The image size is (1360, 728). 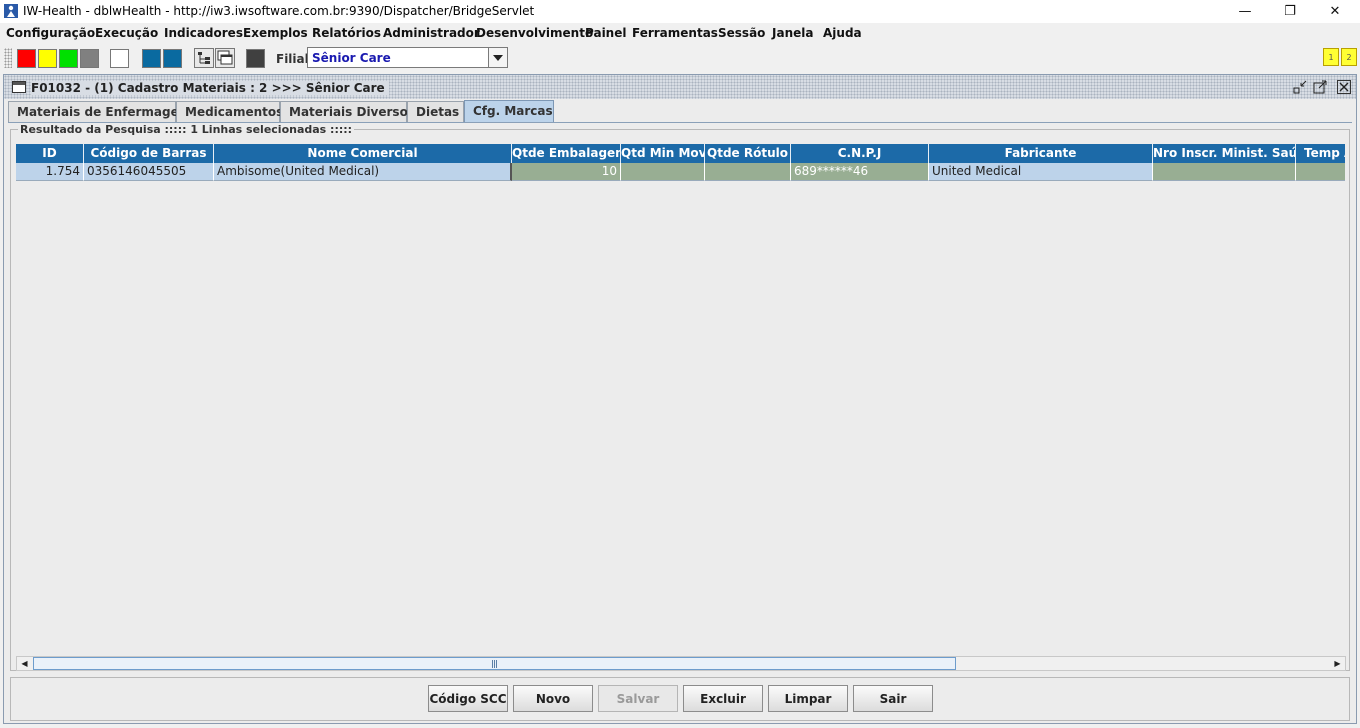 I want to click on menu-ferramentas: Ferramentas, so click(x=675, y=33).